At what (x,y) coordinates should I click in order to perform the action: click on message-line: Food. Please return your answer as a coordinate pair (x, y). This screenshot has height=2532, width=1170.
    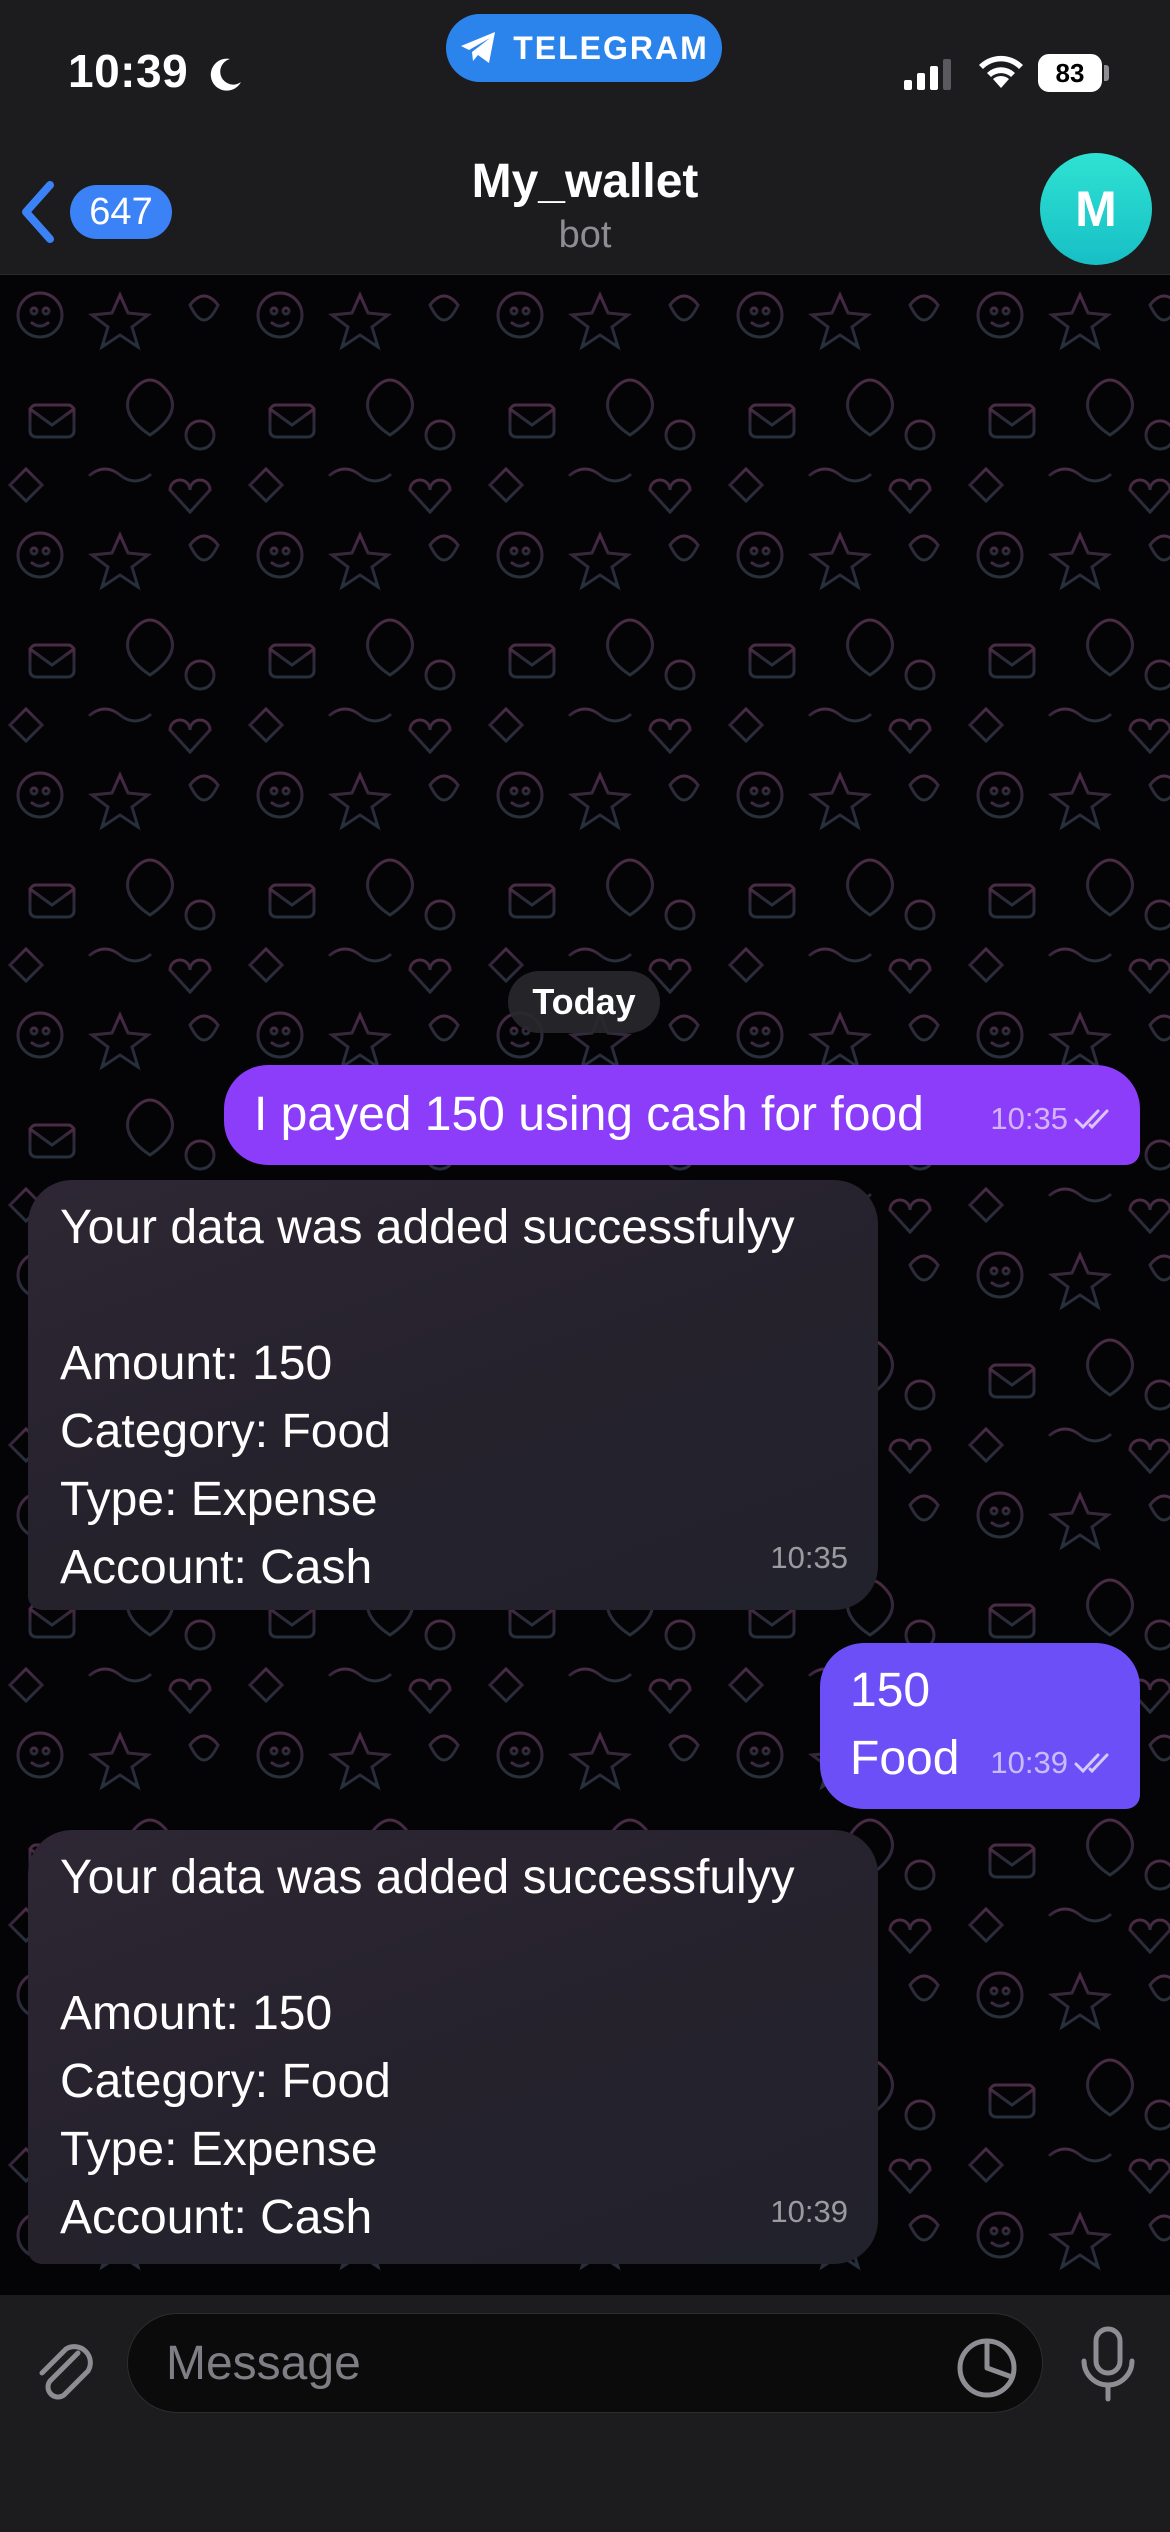
    Looking at the image, I should click on (905, 1758).